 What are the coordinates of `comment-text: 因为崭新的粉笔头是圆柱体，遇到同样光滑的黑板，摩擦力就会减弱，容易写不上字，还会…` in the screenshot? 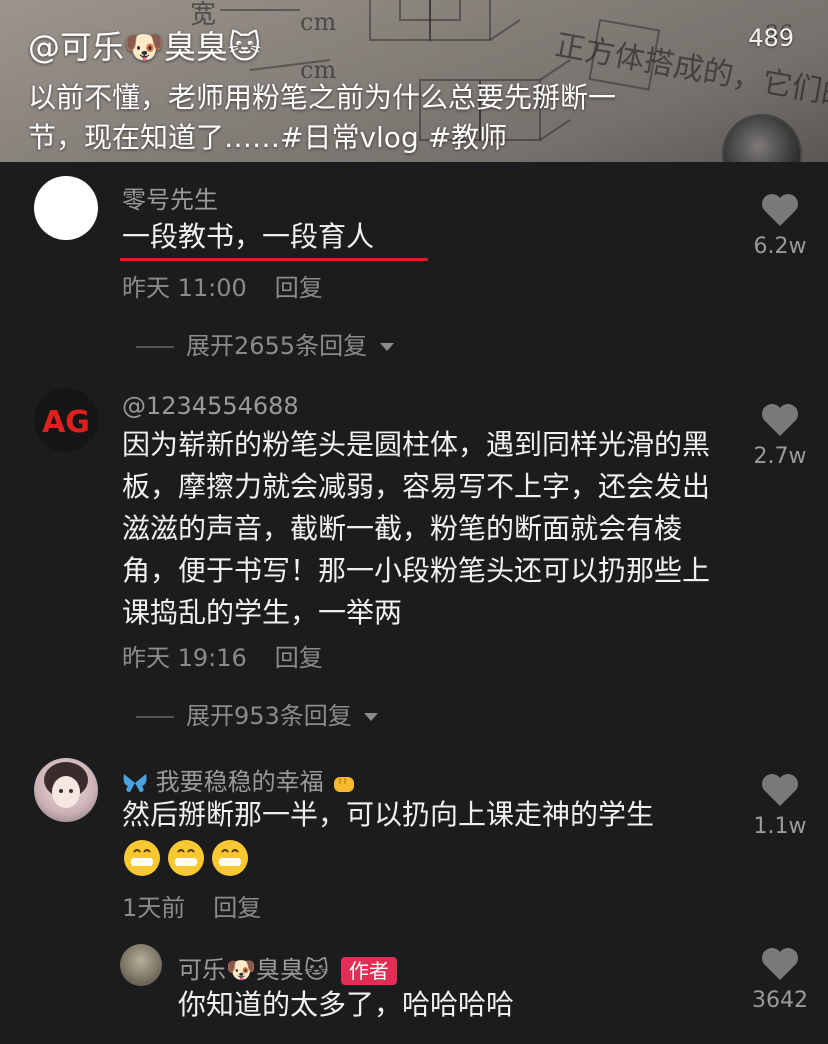 It's located at (416, 528).